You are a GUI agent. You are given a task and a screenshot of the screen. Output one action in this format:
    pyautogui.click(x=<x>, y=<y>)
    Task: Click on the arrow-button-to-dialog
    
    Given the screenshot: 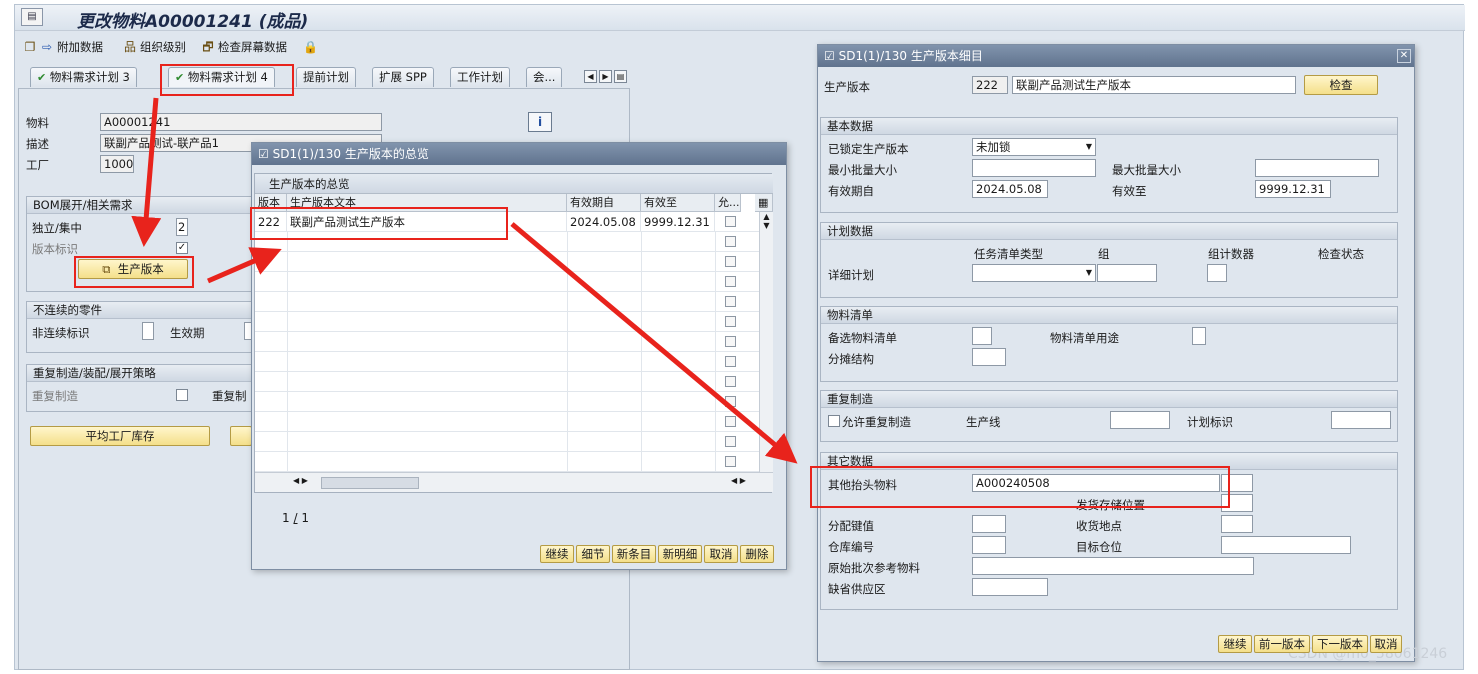 What is the action you would take?
    pyautogui.click(x=244, y=265)
    